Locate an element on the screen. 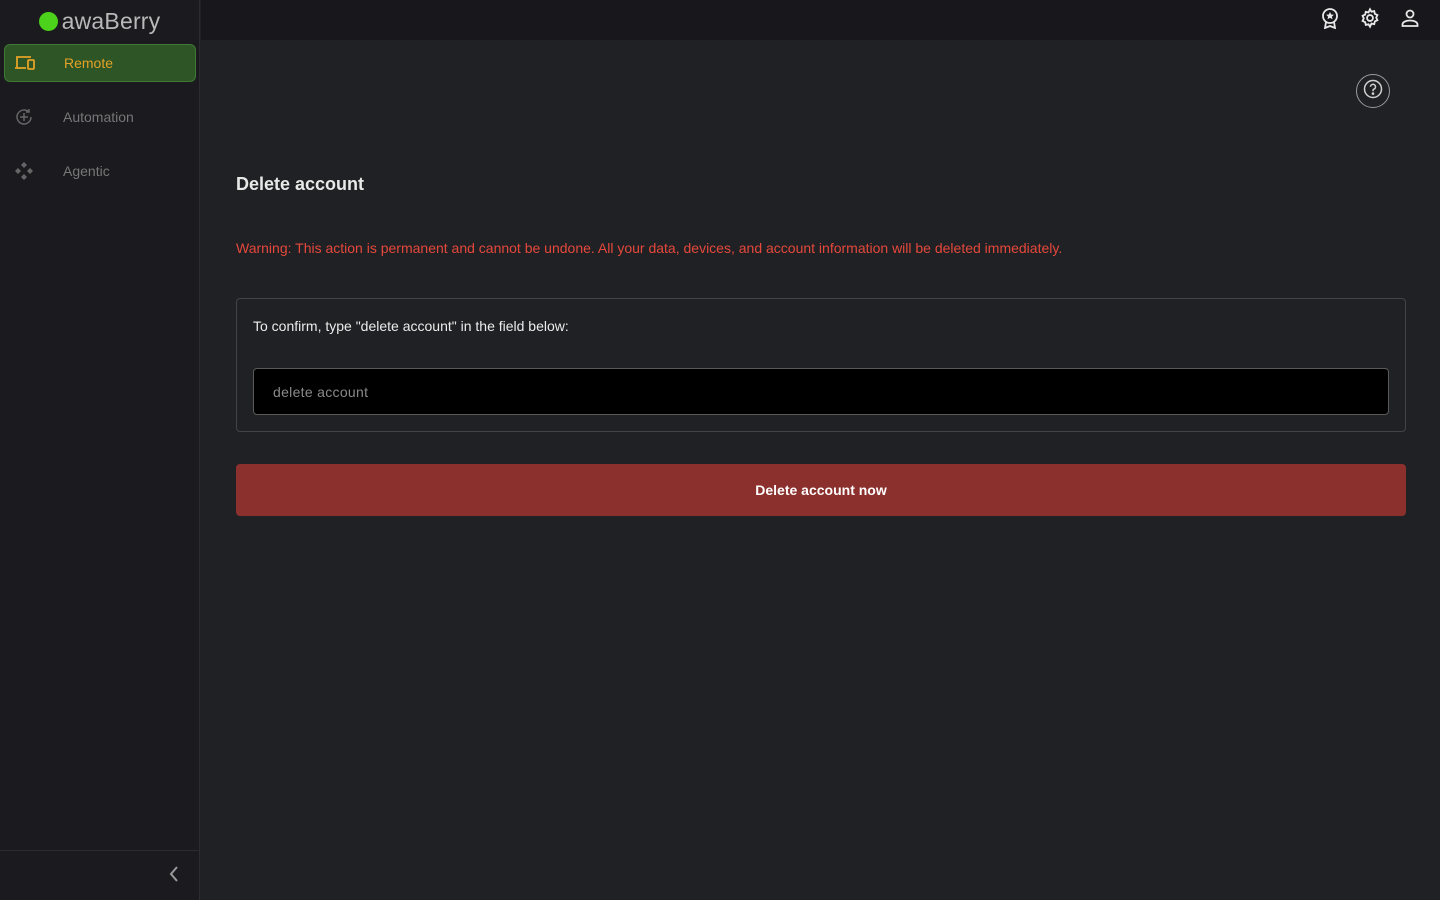 The image size is (1440, 900). sidebar-item-label: Remote is located at coordinates (89, 63).